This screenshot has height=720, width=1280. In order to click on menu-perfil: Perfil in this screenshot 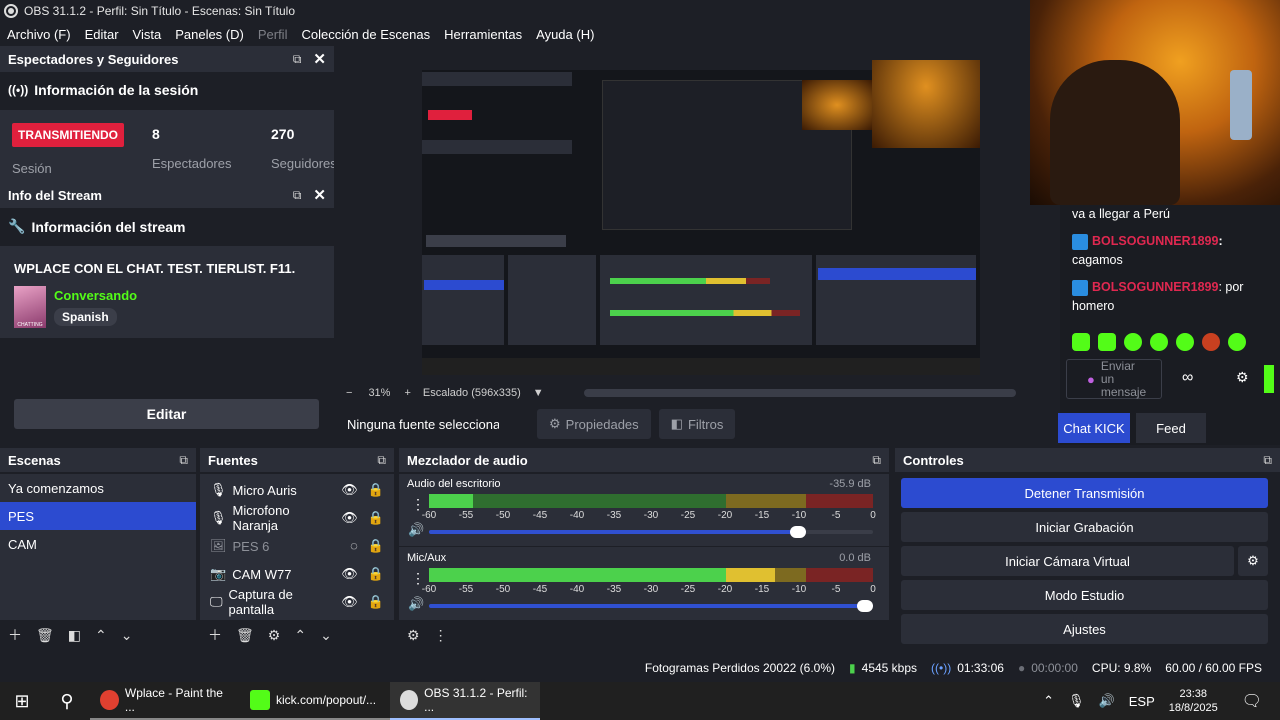, I will do `click(273, 34)`.